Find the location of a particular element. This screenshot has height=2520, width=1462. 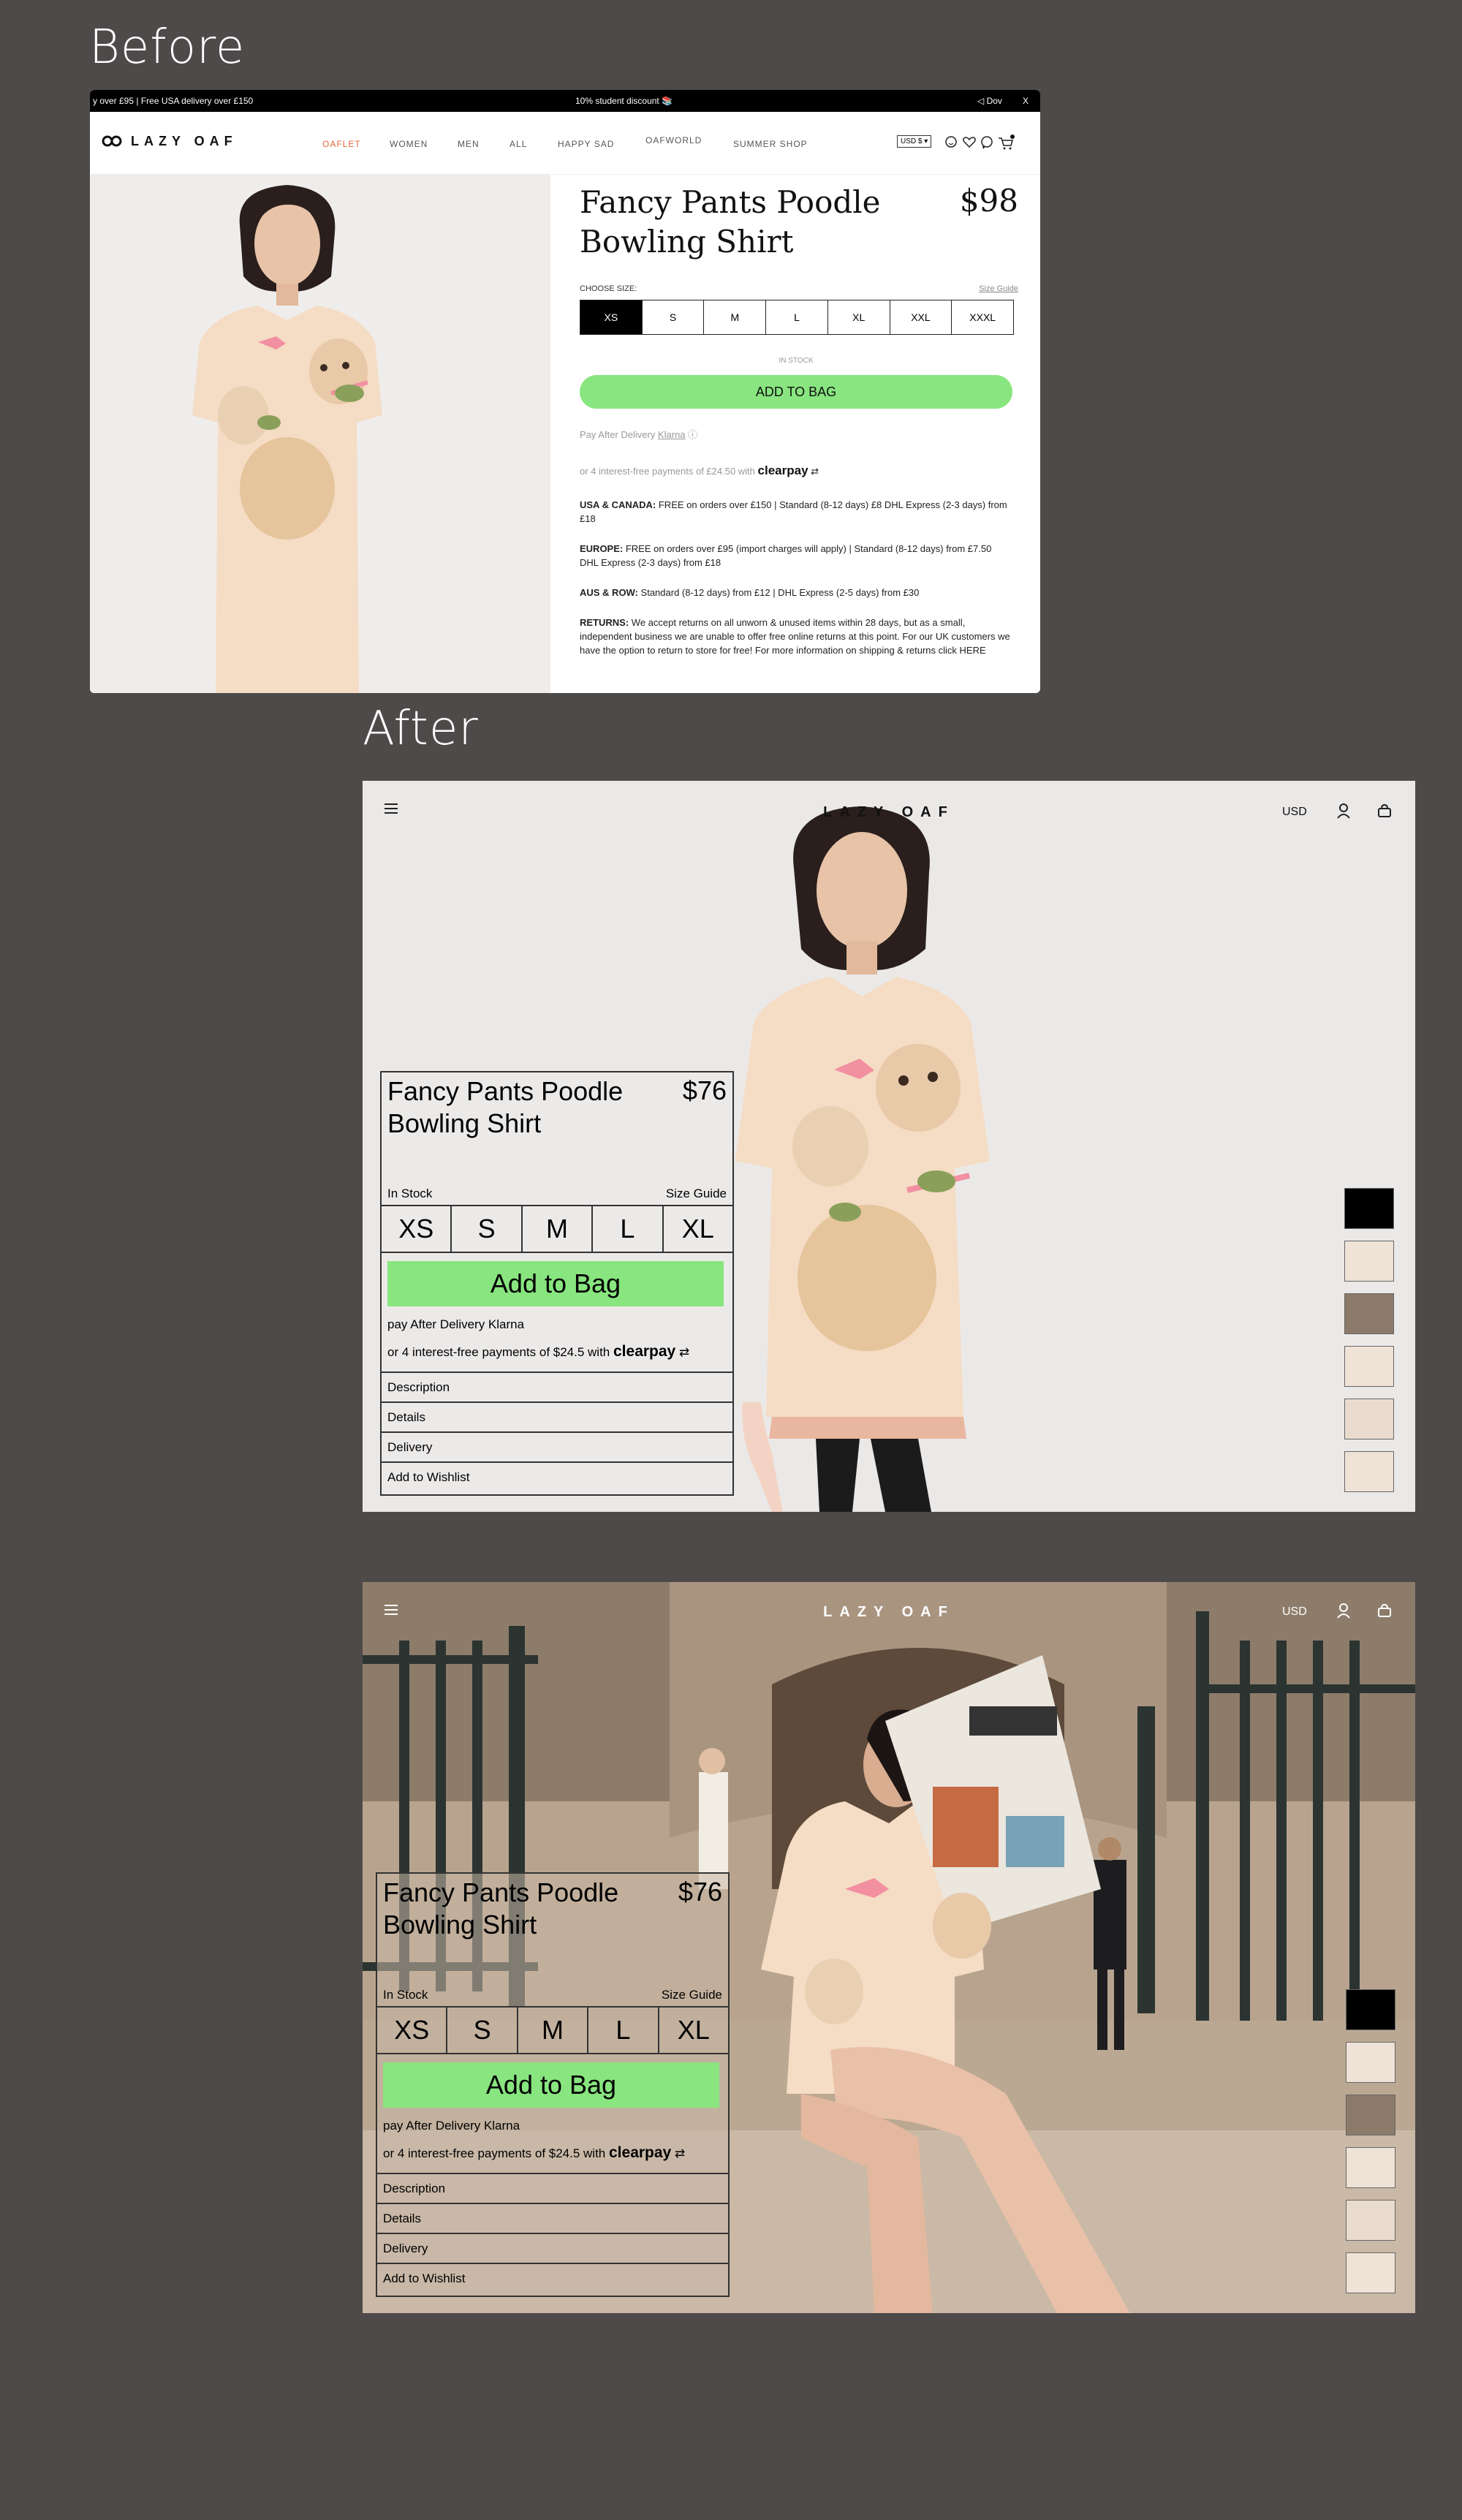

choose-size-label: CHOOSE SIZE: is located at coordinates (608, 288).